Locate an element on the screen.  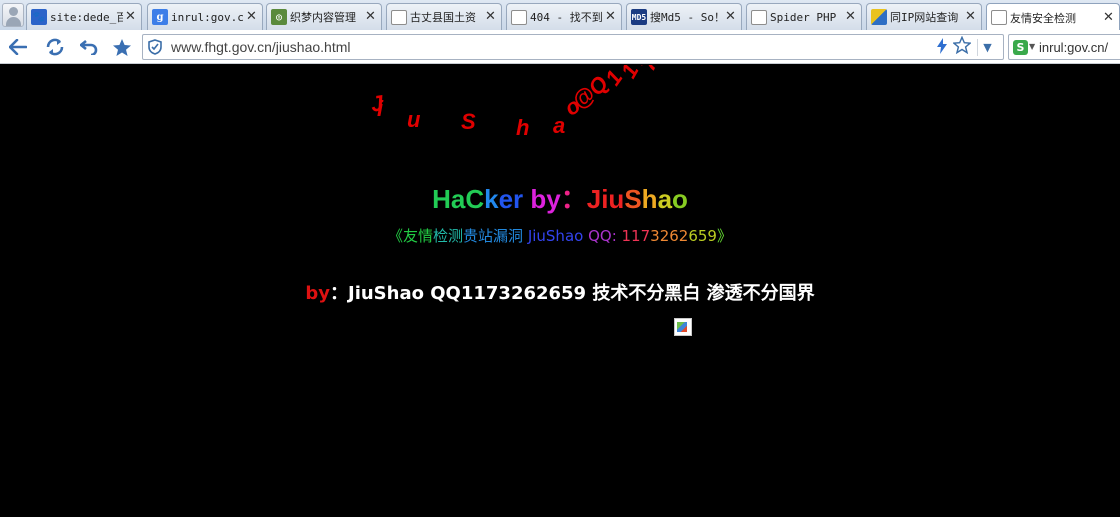
title-segment: Ha is located at coordinates (449, 199).